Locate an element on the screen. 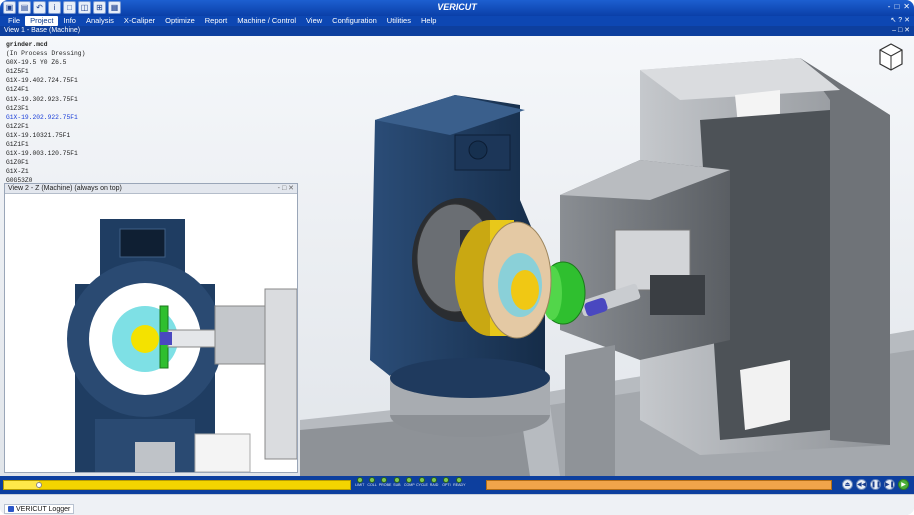  nc-line: G1X-19.302.923.75F1 is located at coordinates (42, 99).